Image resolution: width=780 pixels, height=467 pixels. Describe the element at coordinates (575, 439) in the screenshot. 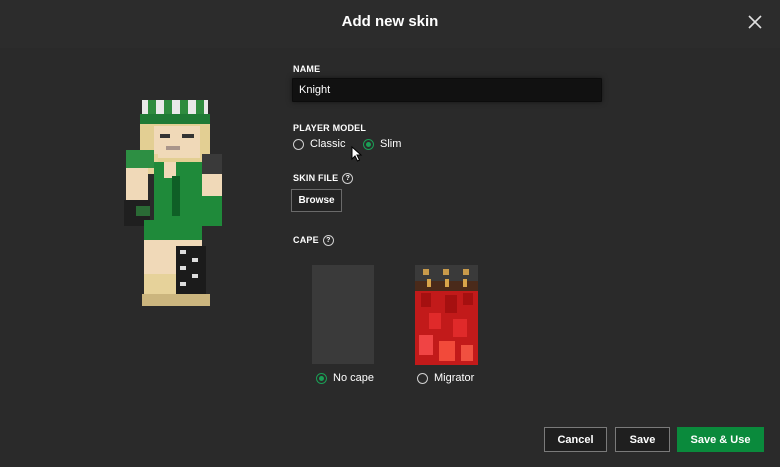

I see `cancel-button: Cancel` at that location.